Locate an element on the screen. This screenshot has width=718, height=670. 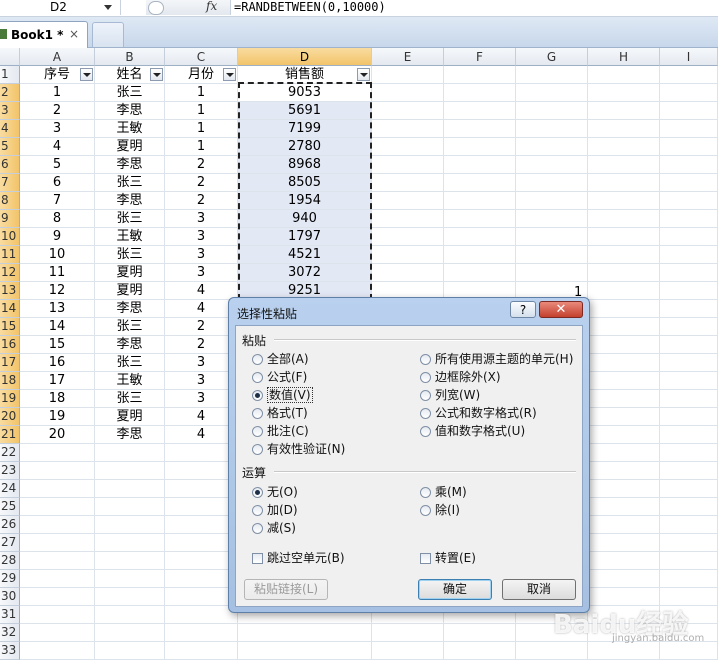
header-cell-b: 姓名 is located at coordinates (130, 75).